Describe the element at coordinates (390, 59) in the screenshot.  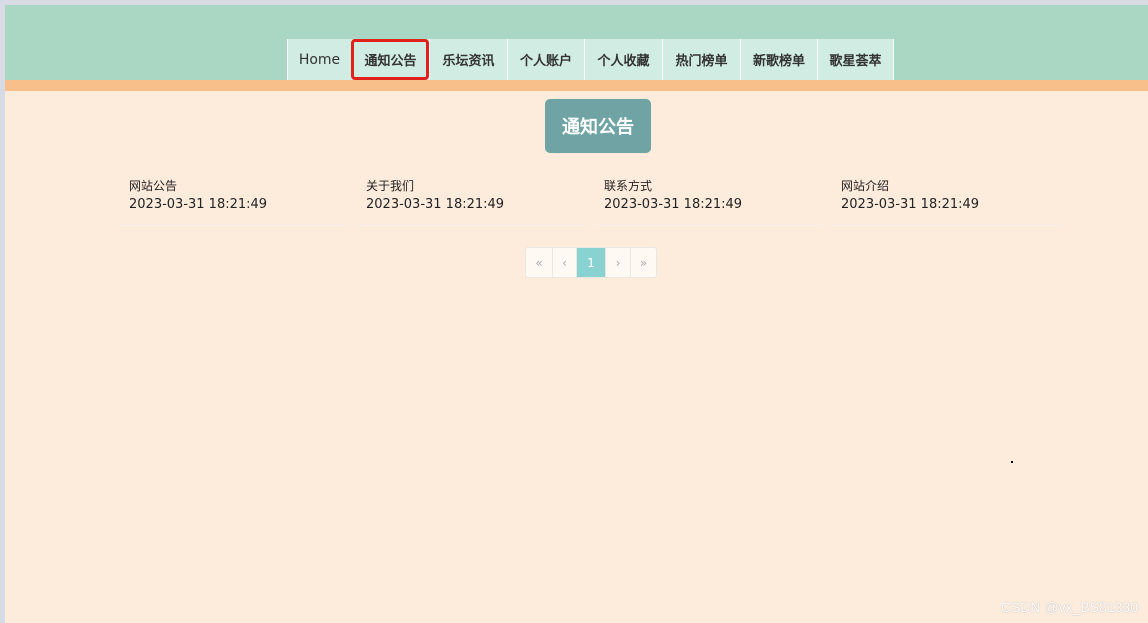
I see `nav-item-notices: 通知公告` at that location.